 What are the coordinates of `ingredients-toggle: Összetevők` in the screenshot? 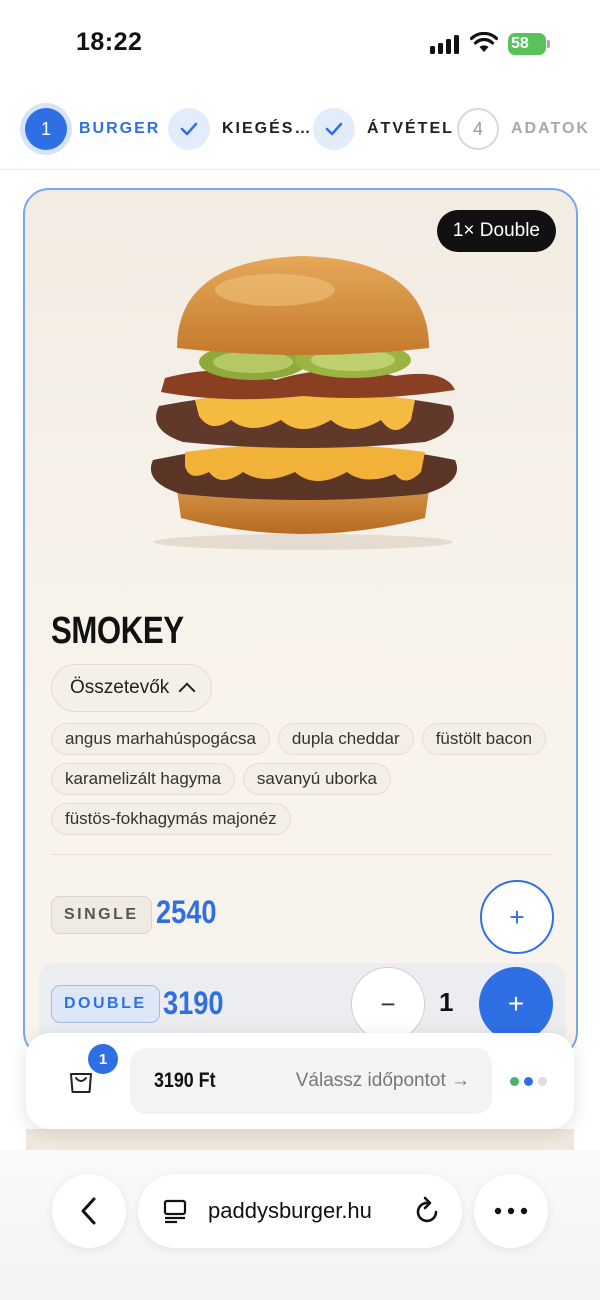 It's located at (132, 688).